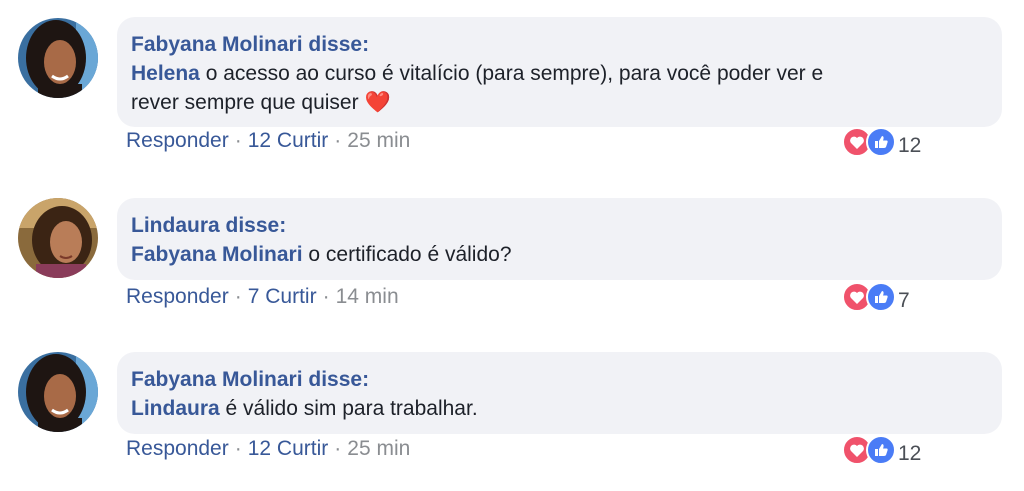  I want to click on like-link: 7 Curtir, so click(282, 296).